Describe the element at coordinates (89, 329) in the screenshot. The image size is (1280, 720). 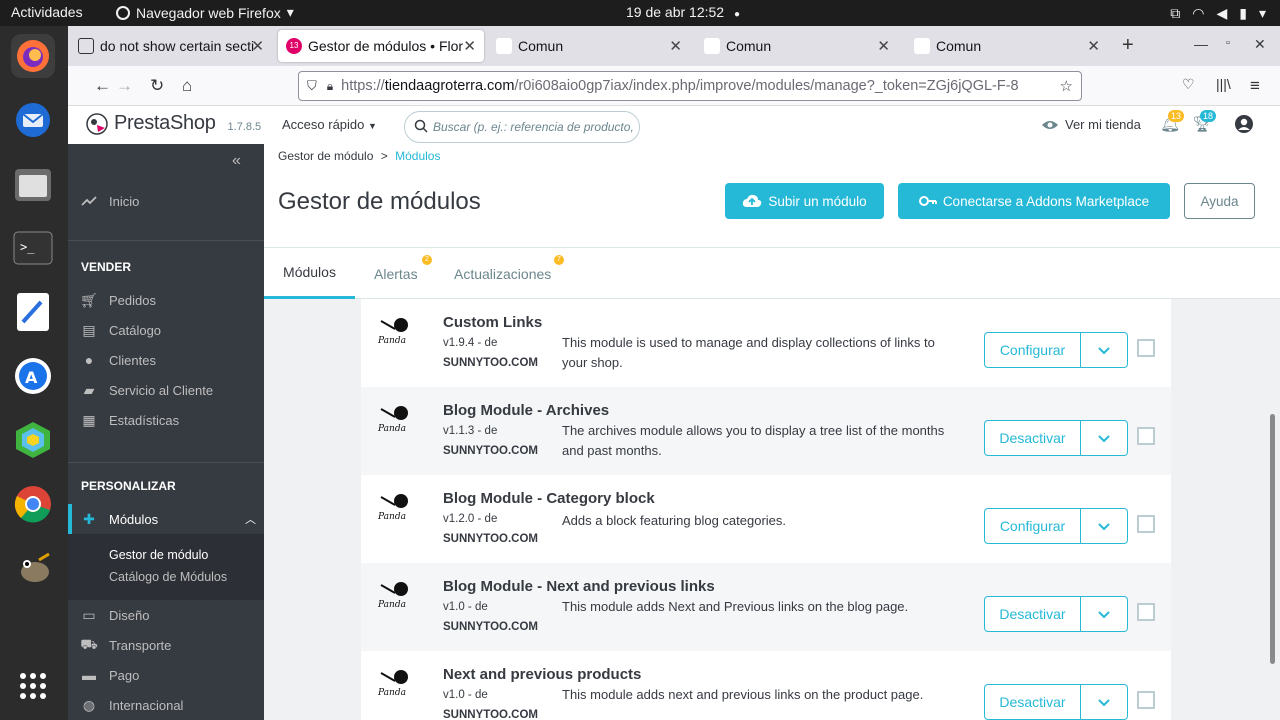
I see `store-icon: ▤` at that location.